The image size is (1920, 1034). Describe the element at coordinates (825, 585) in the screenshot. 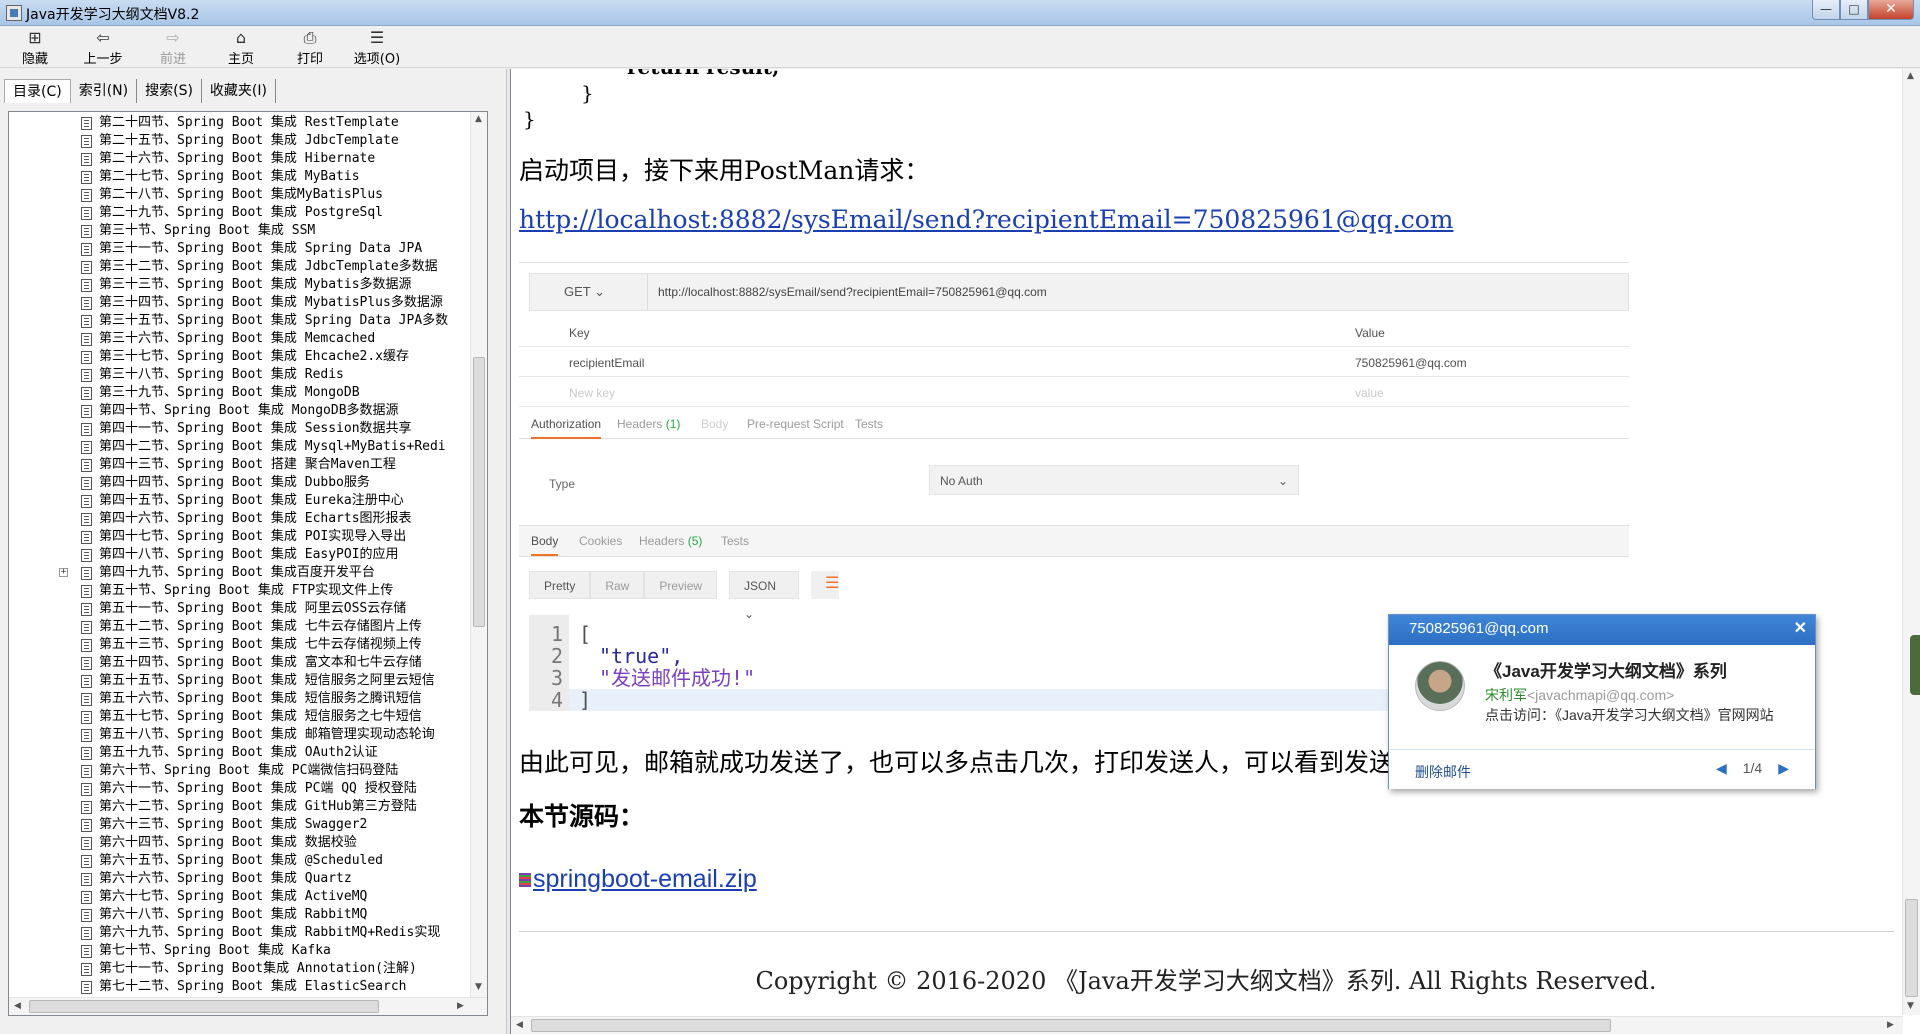

I see `wrap-lines-icon: ☰` at that location.